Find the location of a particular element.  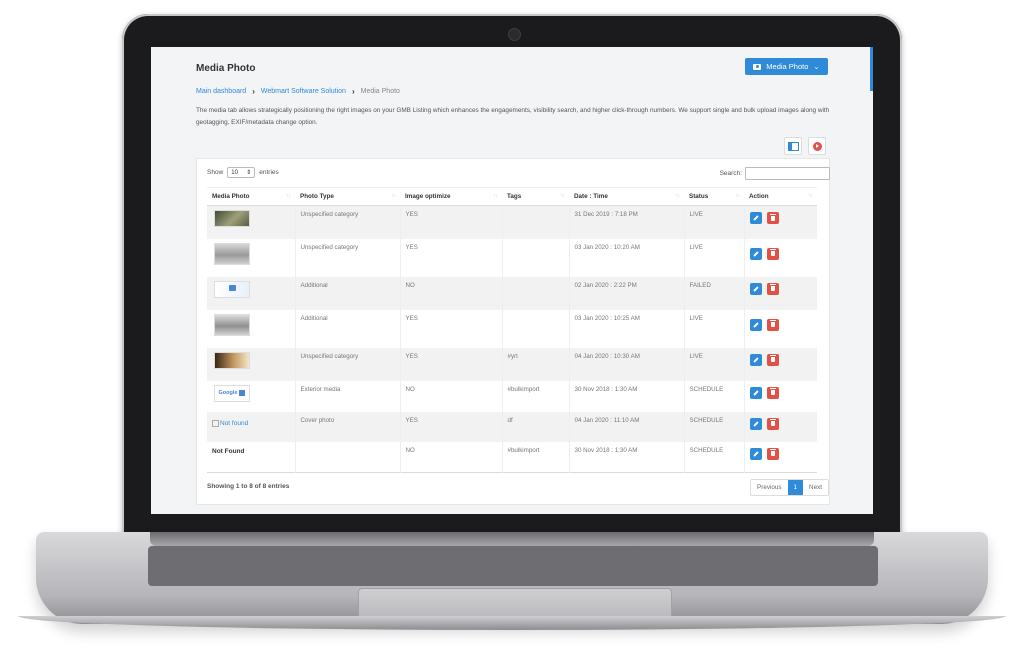

breadcrumb-main-dashboard: Main dashboard is located at coordinates (221, 91).